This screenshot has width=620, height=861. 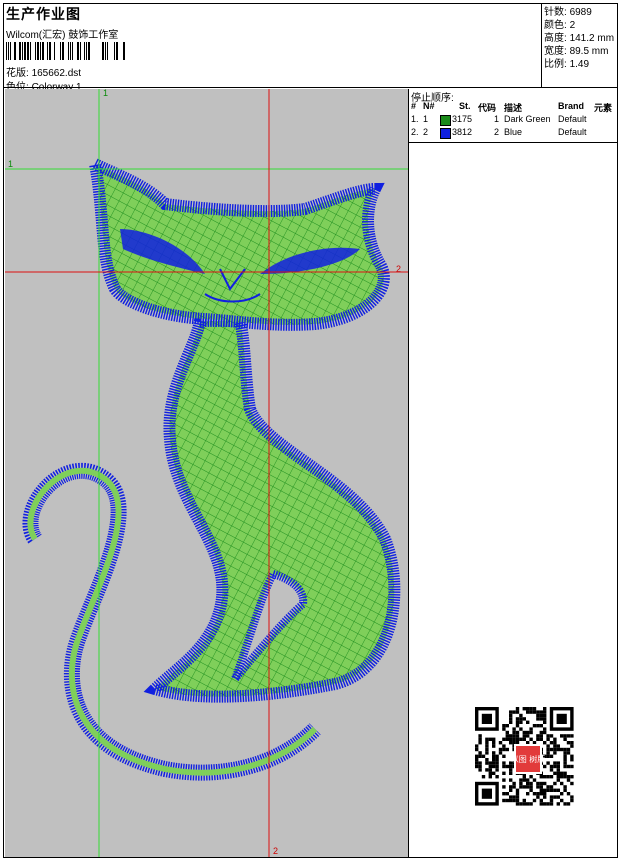 What do you see at coordinates (415, 119) in the screenshot?
I see `row-num: 1.` at bounding box center [415, 119].